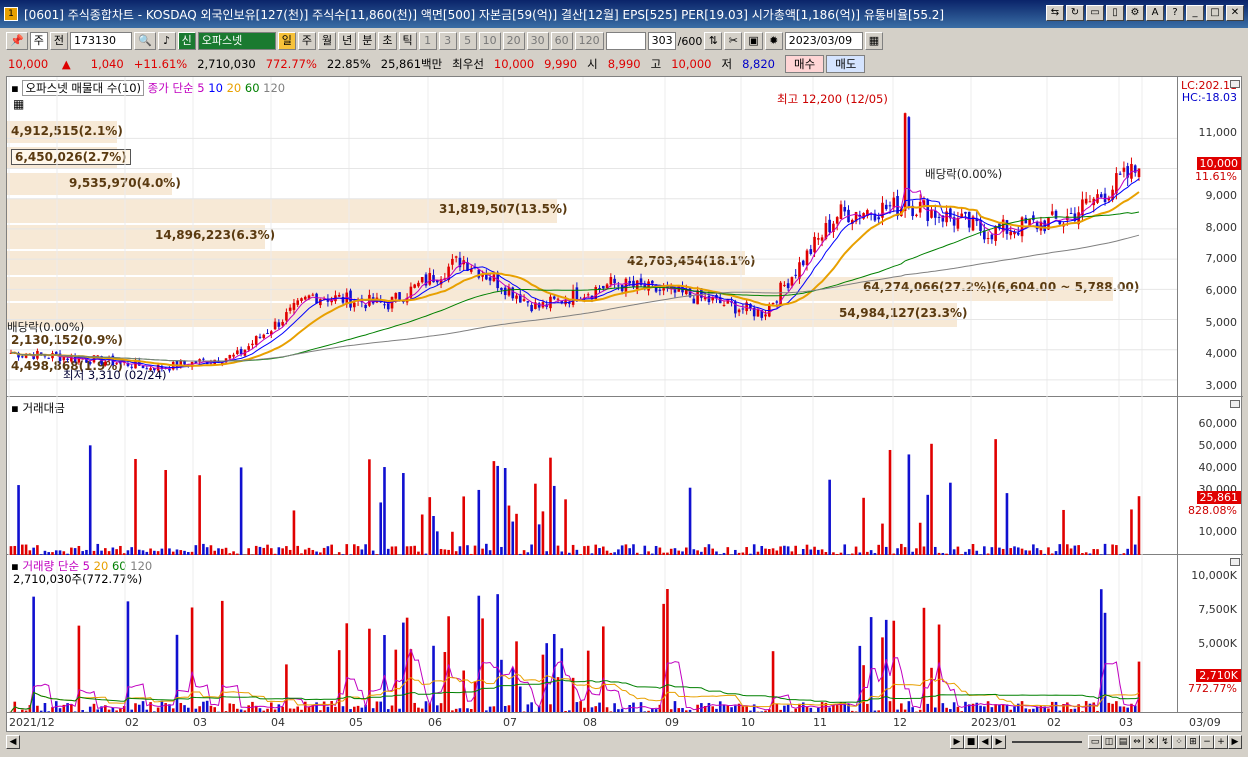 The image size is (1248, 757). Describe the element at coordinates (985, 742) in the screenshot. I see `step-back-icon: ◀` at that location.